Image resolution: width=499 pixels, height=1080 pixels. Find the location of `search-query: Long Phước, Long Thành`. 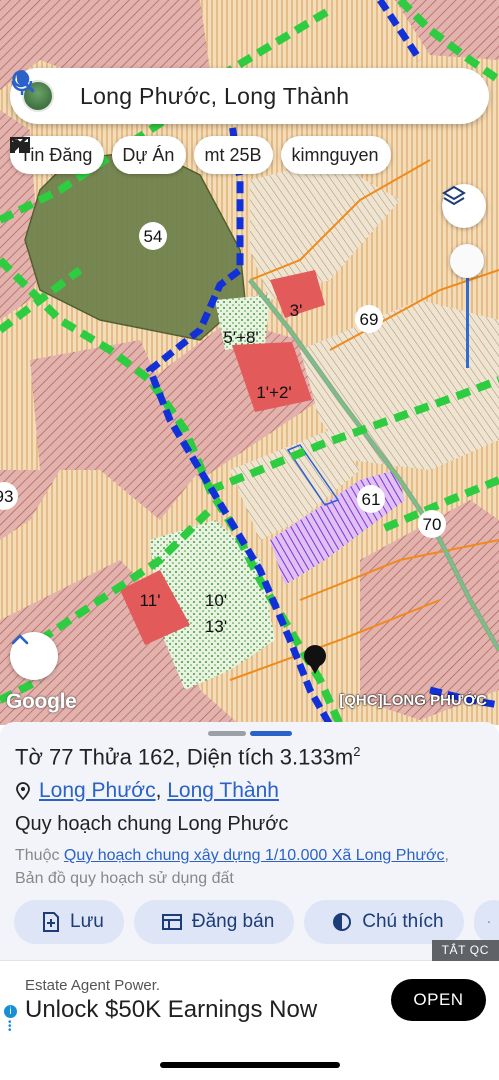

search-query: Long Phước, Long Thành is located at coordinates (238, 96).